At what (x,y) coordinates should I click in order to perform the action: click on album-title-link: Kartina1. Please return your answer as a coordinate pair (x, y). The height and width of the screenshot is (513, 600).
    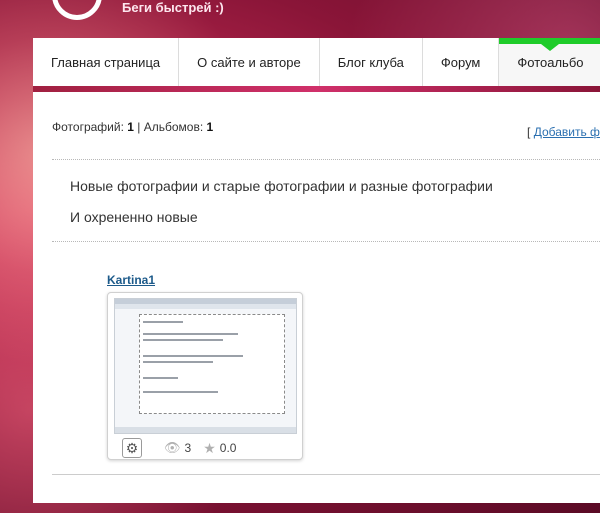
    Looking at the image, I should click on (206, 280).